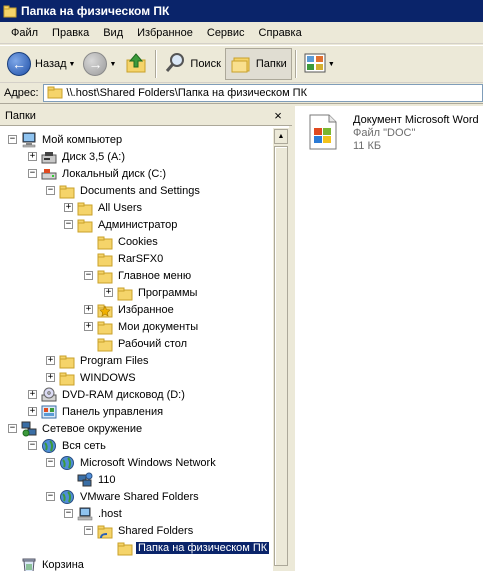 The height and width of the screenshot is (571, 483). I want to click on tree-item-label: Вся сеть, so click(84, 445).